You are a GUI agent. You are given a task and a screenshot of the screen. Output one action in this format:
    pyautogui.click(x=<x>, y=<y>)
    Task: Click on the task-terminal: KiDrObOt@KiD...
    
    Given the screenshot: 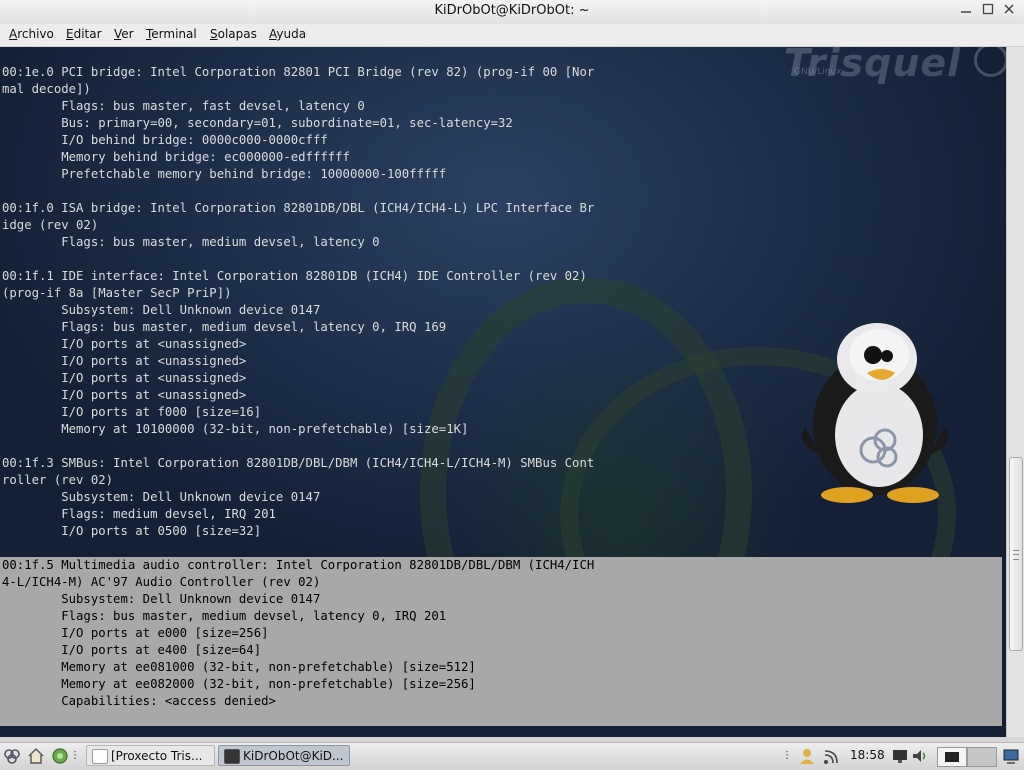 What is the action you would take?
    pyautogui.click(x=284, y=755)
    